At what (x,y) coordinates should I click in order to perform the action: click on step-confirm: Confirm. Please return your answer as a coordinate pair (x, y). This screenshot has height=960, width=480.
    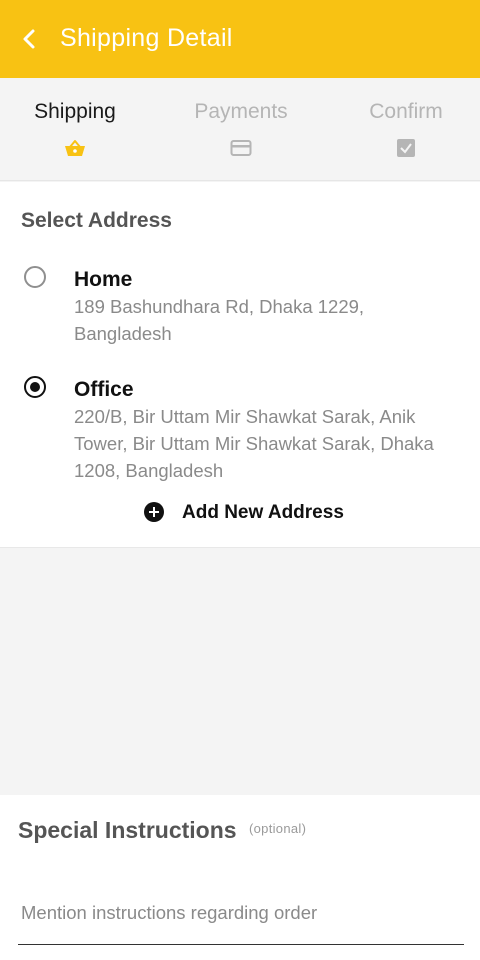
    Looking at the image, I should click on (403, 129).